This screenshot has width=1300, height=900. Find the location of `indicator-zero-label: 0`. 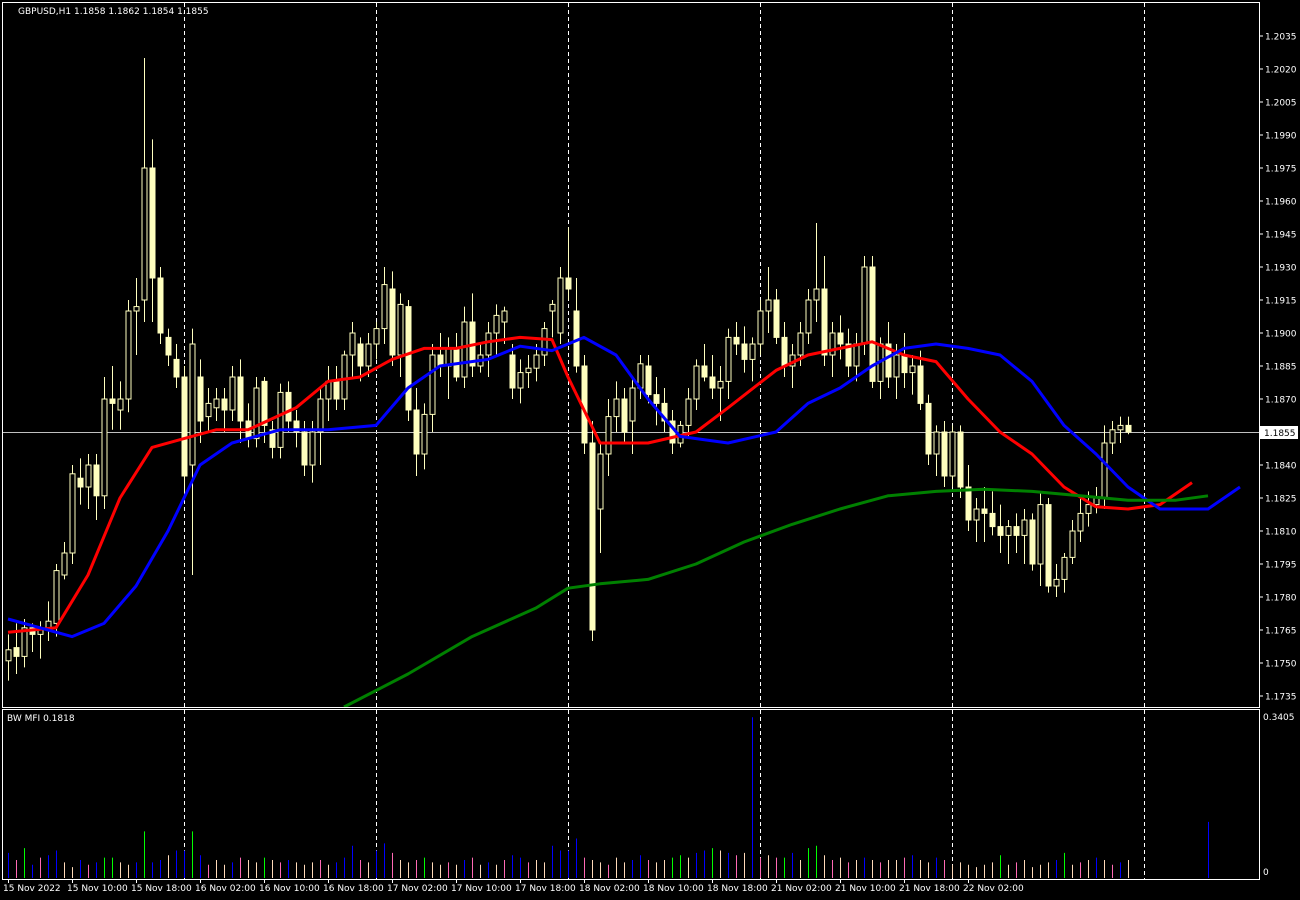

indicator-zero-label: 0 is located at coordinates (1266, 873).